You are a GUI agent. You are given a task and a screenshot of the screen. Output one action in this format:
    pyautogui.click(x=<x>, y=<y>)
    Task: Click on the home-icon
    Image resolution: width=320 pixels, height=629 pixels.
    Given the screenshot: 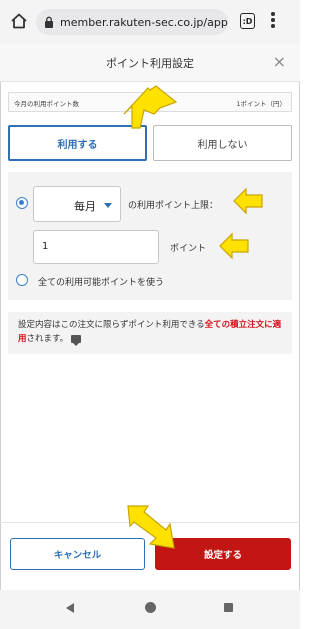 What is the action you would take?
    pyautogui.click(x=19, y=21)
    